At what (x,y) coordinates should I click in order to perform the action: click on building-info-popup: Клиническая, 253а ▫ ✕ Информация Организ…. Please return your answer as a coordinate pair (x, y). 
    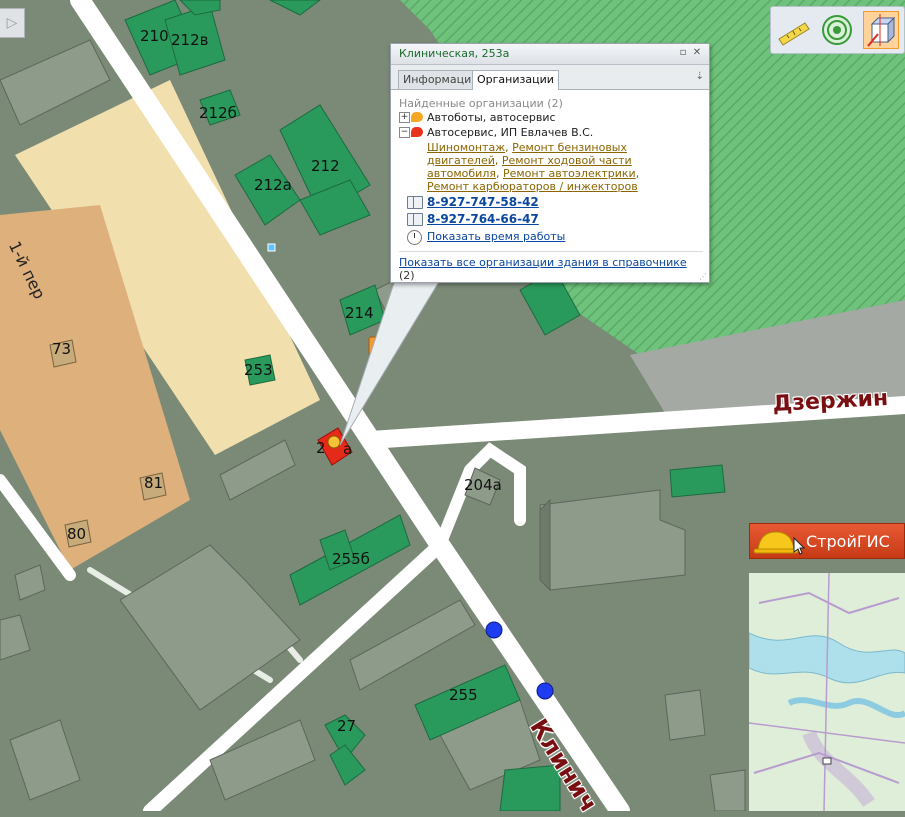
    Looking at the image, I should click on (550, 163).